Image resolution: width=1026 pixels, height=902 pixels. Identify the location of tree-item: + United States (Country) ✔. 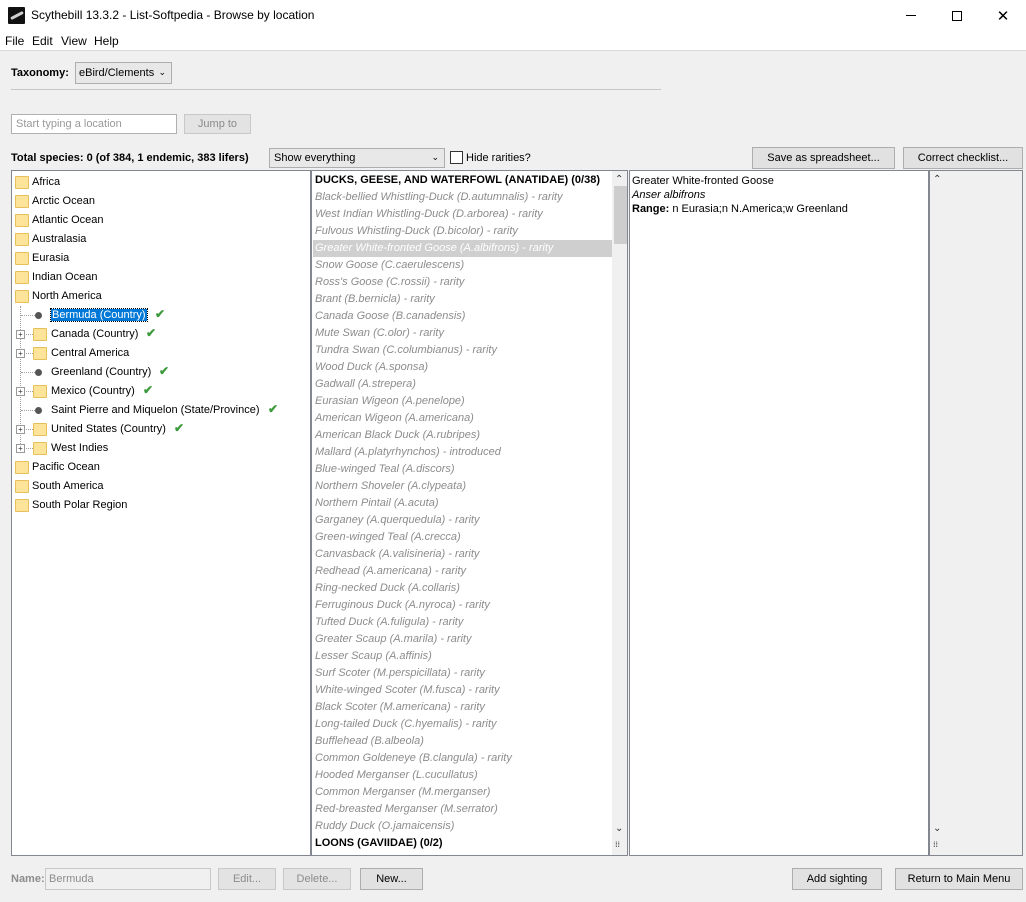
(160, 429).